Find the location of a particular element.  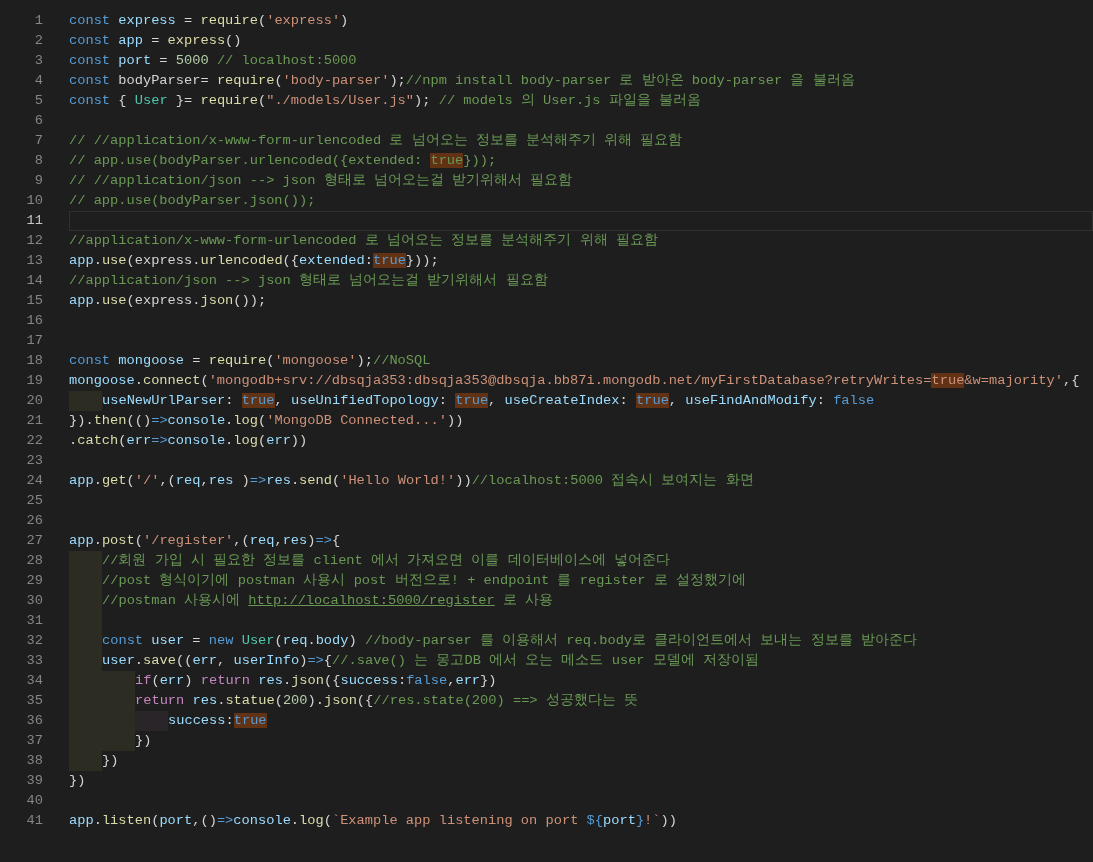

line-number: 28 is located at coordinates (34, 561).